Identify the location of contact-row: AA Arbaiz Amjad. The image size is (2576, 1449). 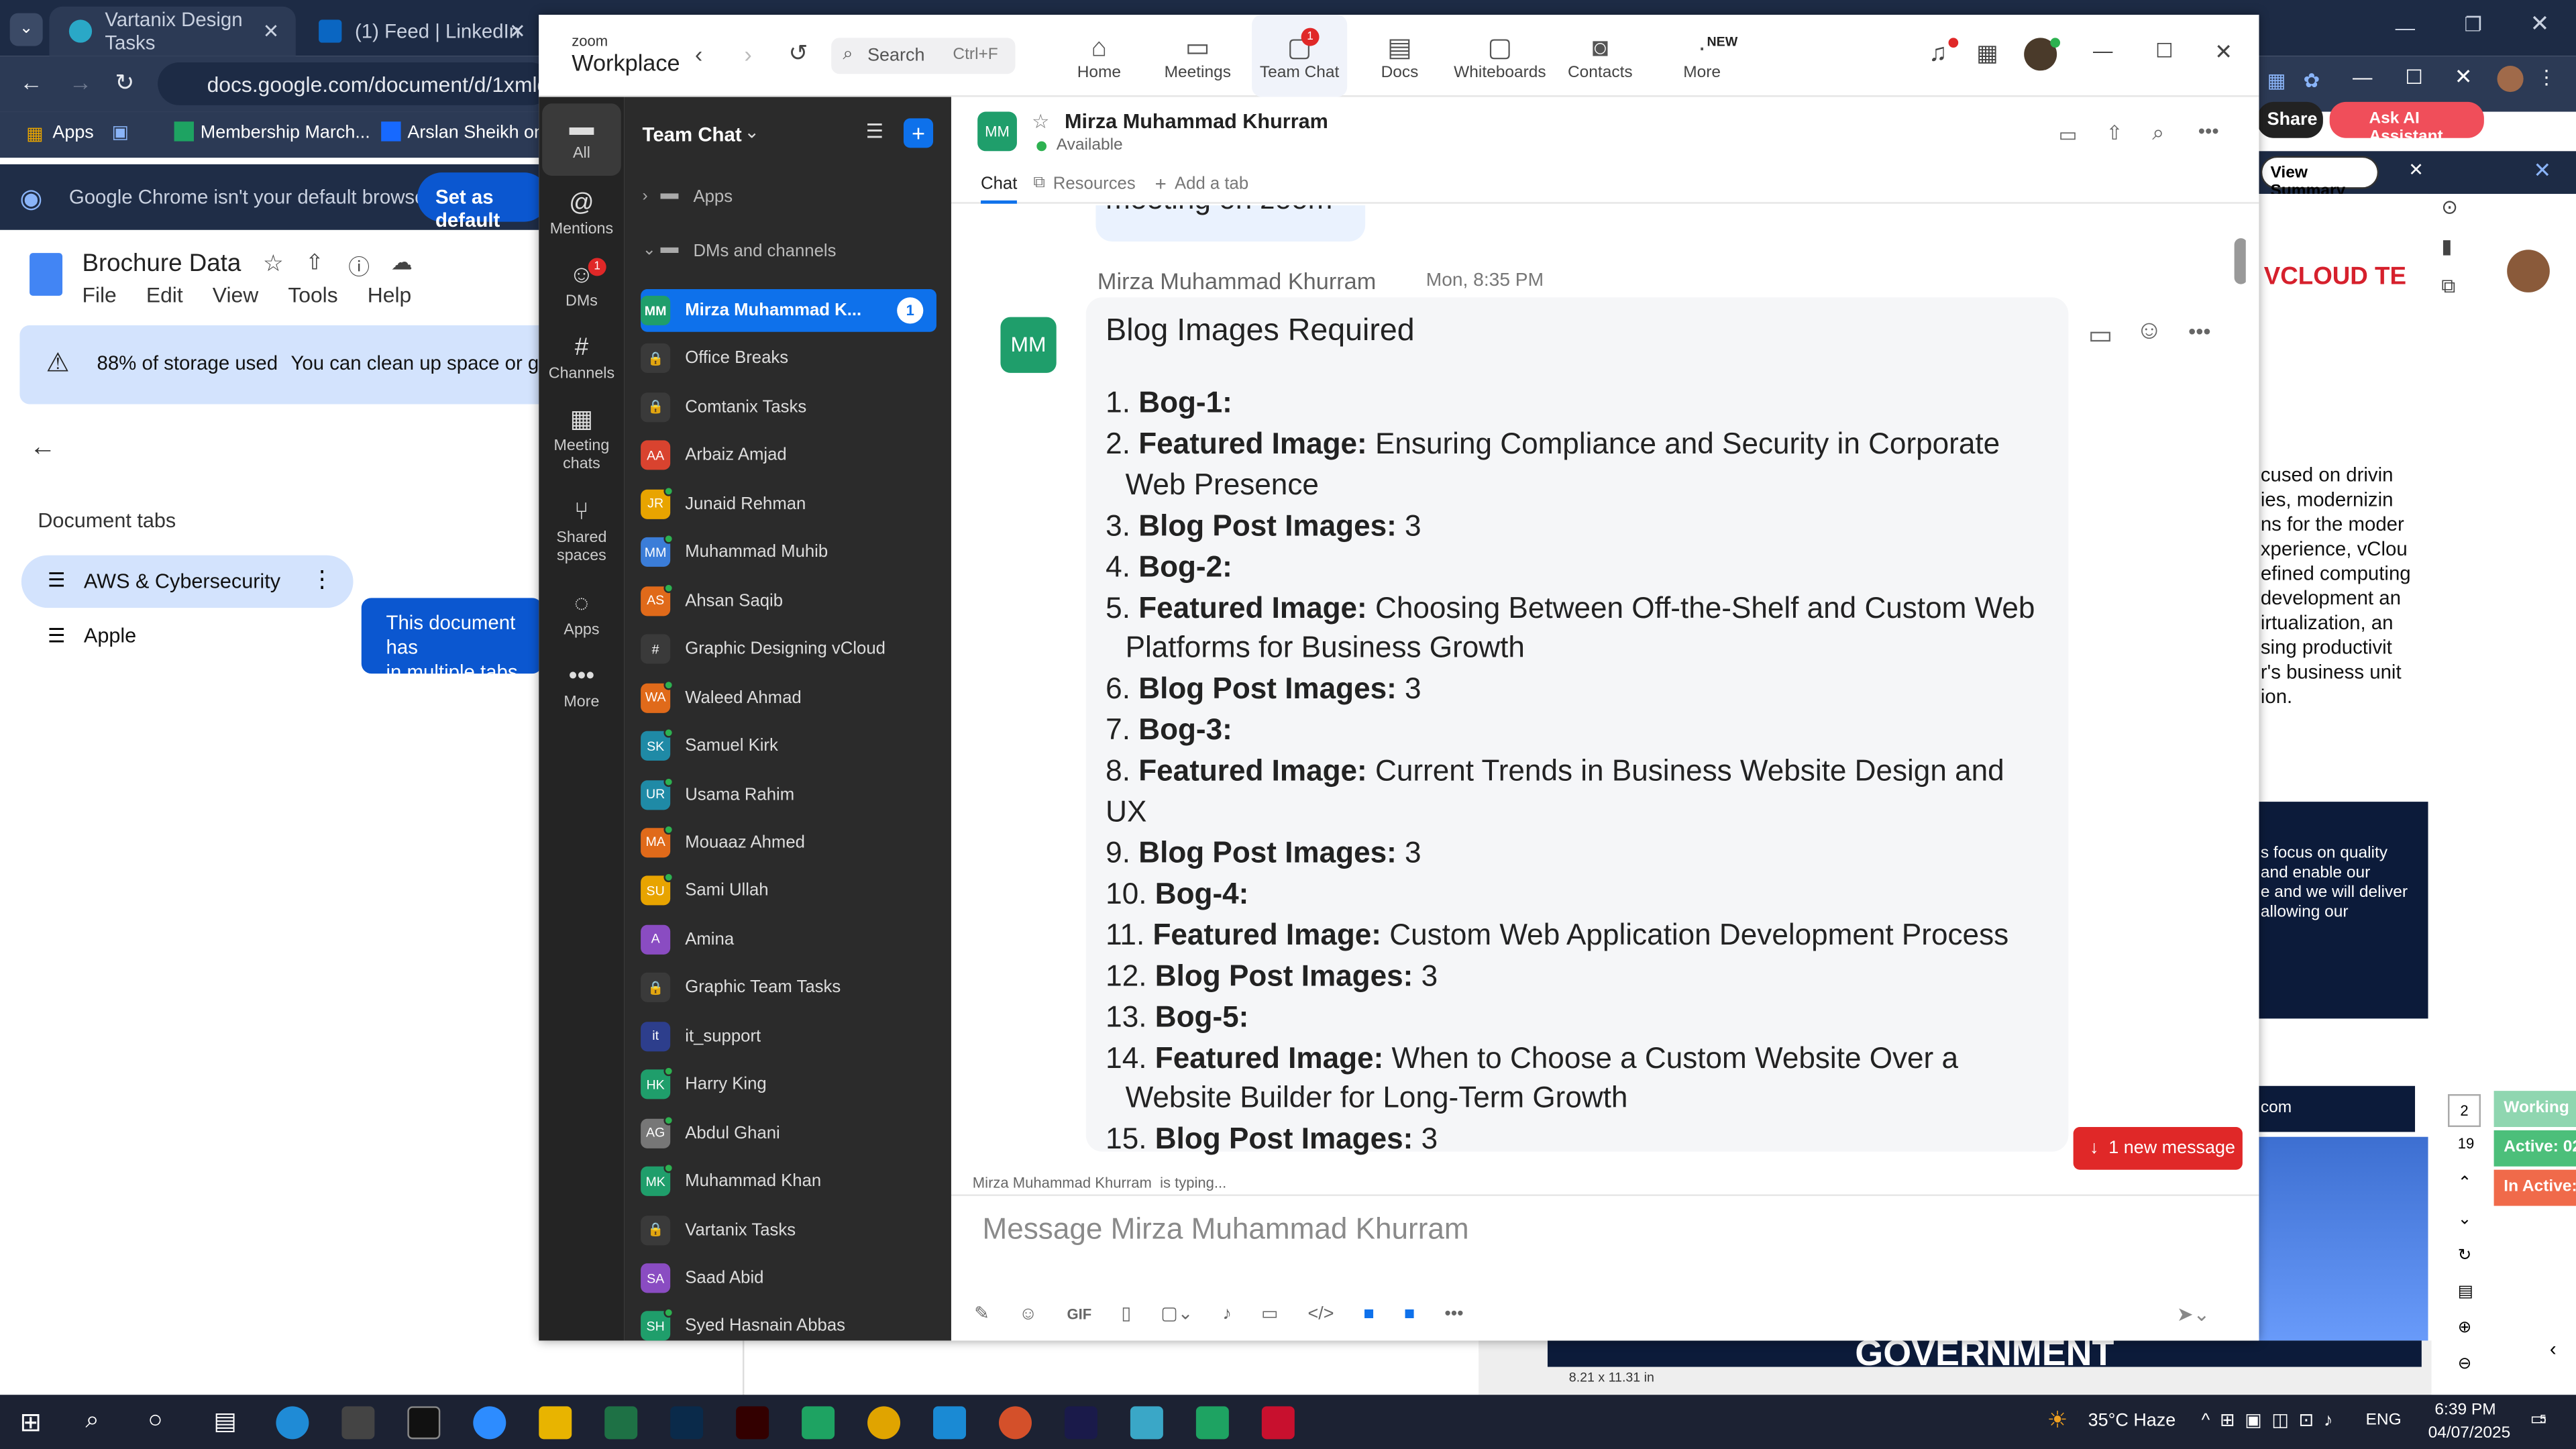
(788, 455).